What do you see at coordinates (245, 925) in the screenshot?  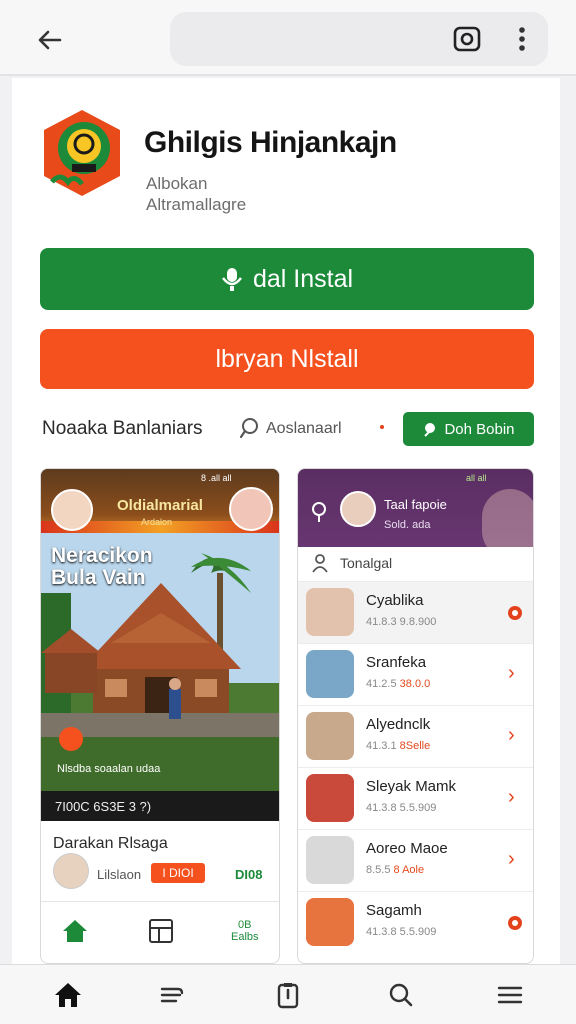 I see `card-footer-label-line-1: 0B` at bounding box center [245, 925].